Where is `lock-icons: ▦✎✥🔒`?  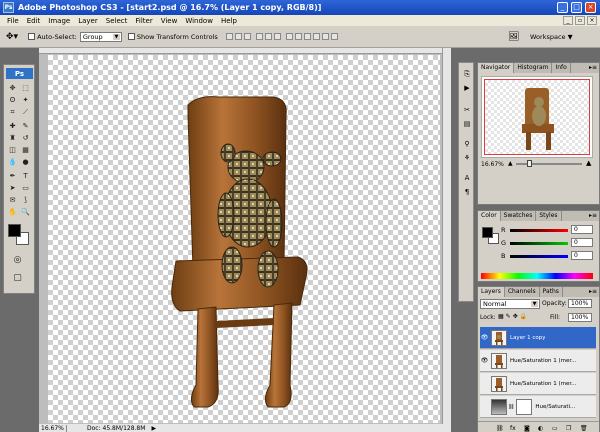 lock-icons: ▦✎✥🔒 is located at coordinates (513, 316).